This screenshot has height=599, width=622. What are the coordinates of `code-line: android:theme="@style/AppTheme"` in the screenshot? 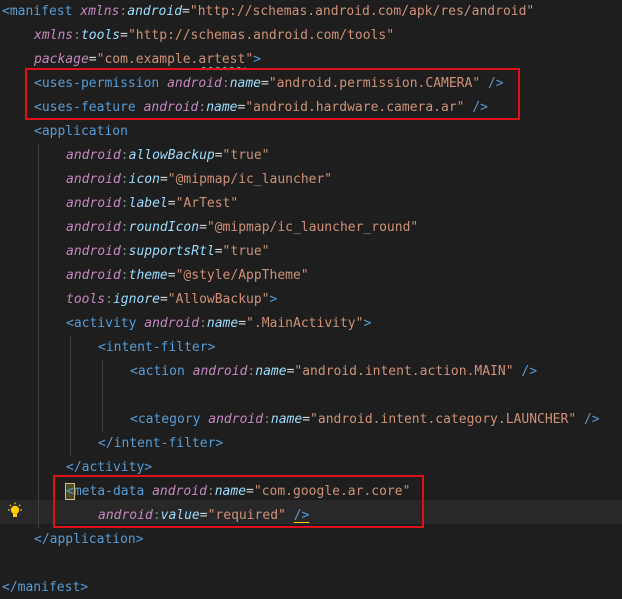 It's located at (187, 276).